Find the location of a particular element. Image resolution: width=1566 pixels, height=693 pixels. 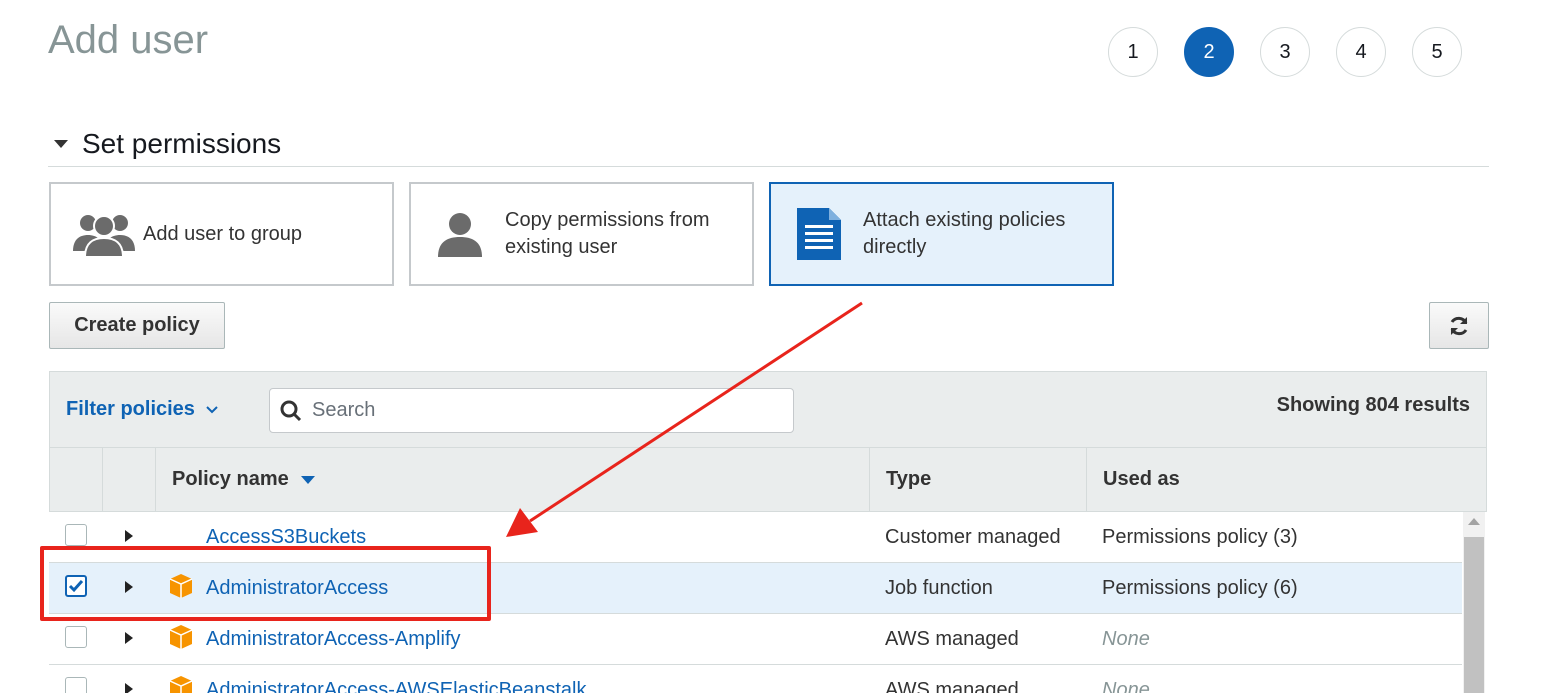

annotation-arrow-icon is located at coordinates (684, 419).